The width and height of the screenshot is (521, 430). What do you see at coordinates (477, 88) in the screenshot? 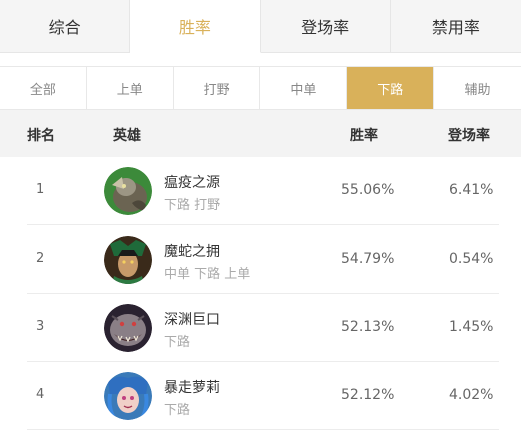
I see `filter-support: 辅助` at bounding box center [477, 88].